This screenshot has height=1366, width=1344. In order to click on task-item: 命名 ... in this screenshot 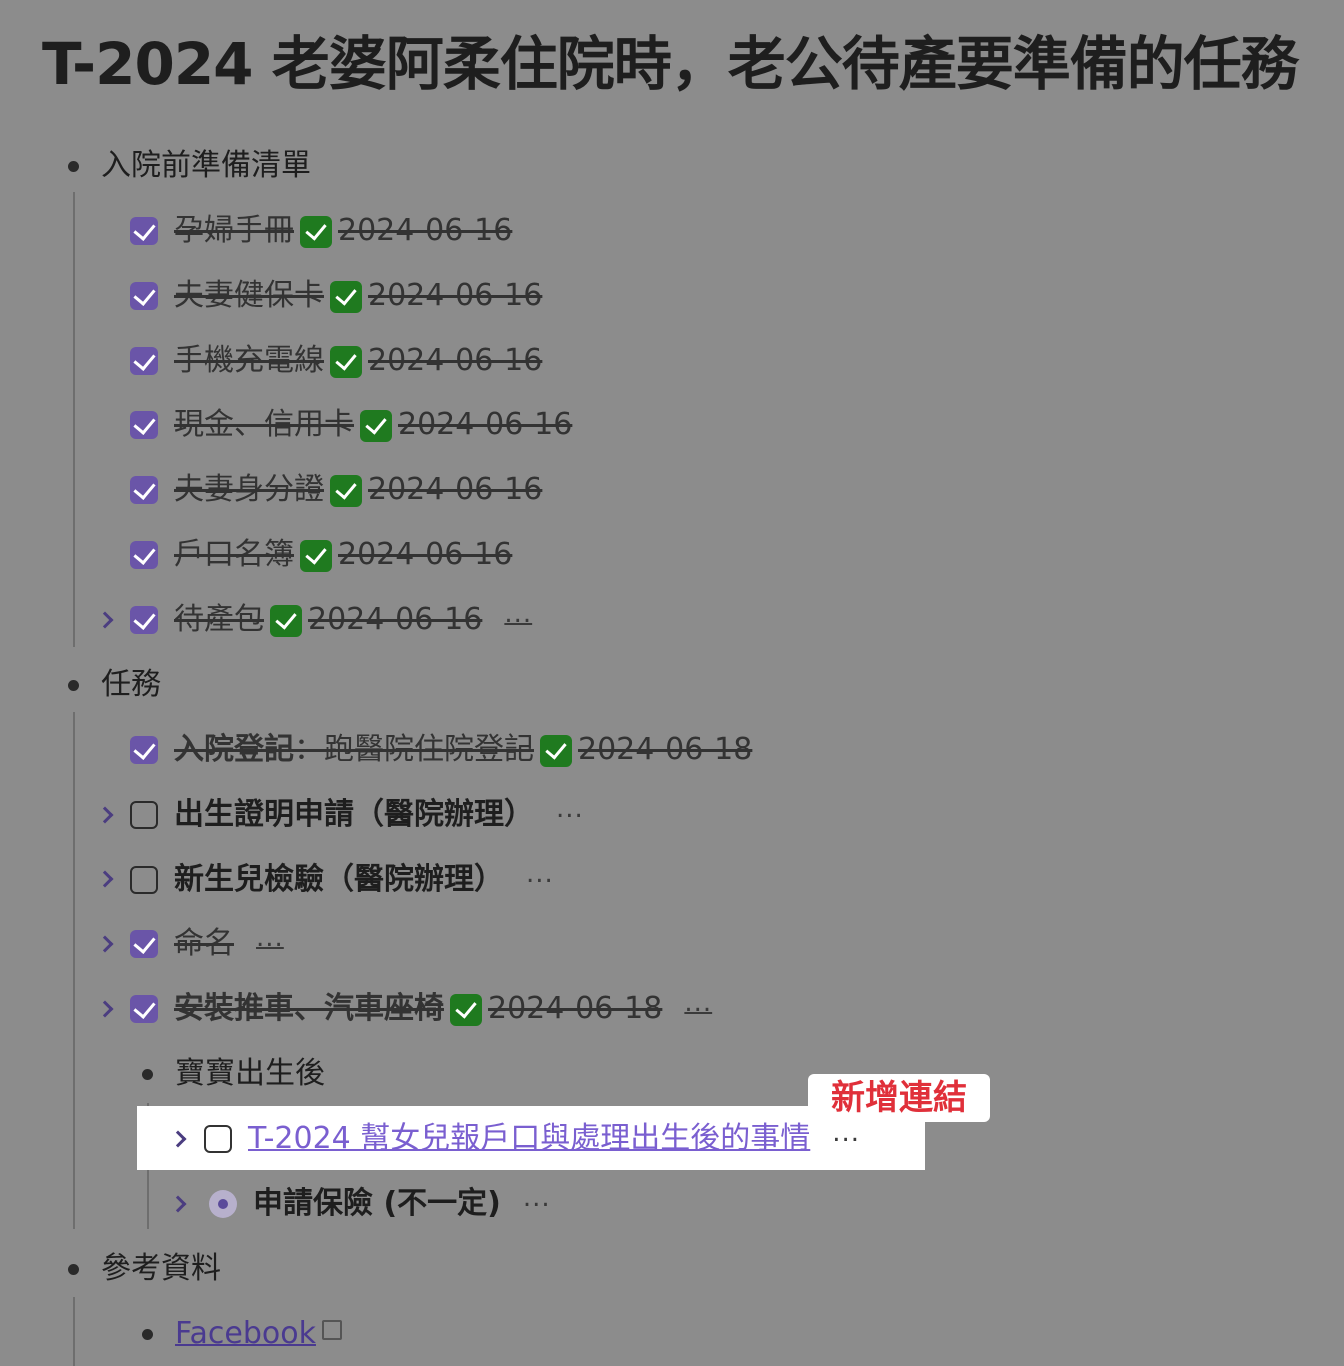, I will do `click(207, 944)`.